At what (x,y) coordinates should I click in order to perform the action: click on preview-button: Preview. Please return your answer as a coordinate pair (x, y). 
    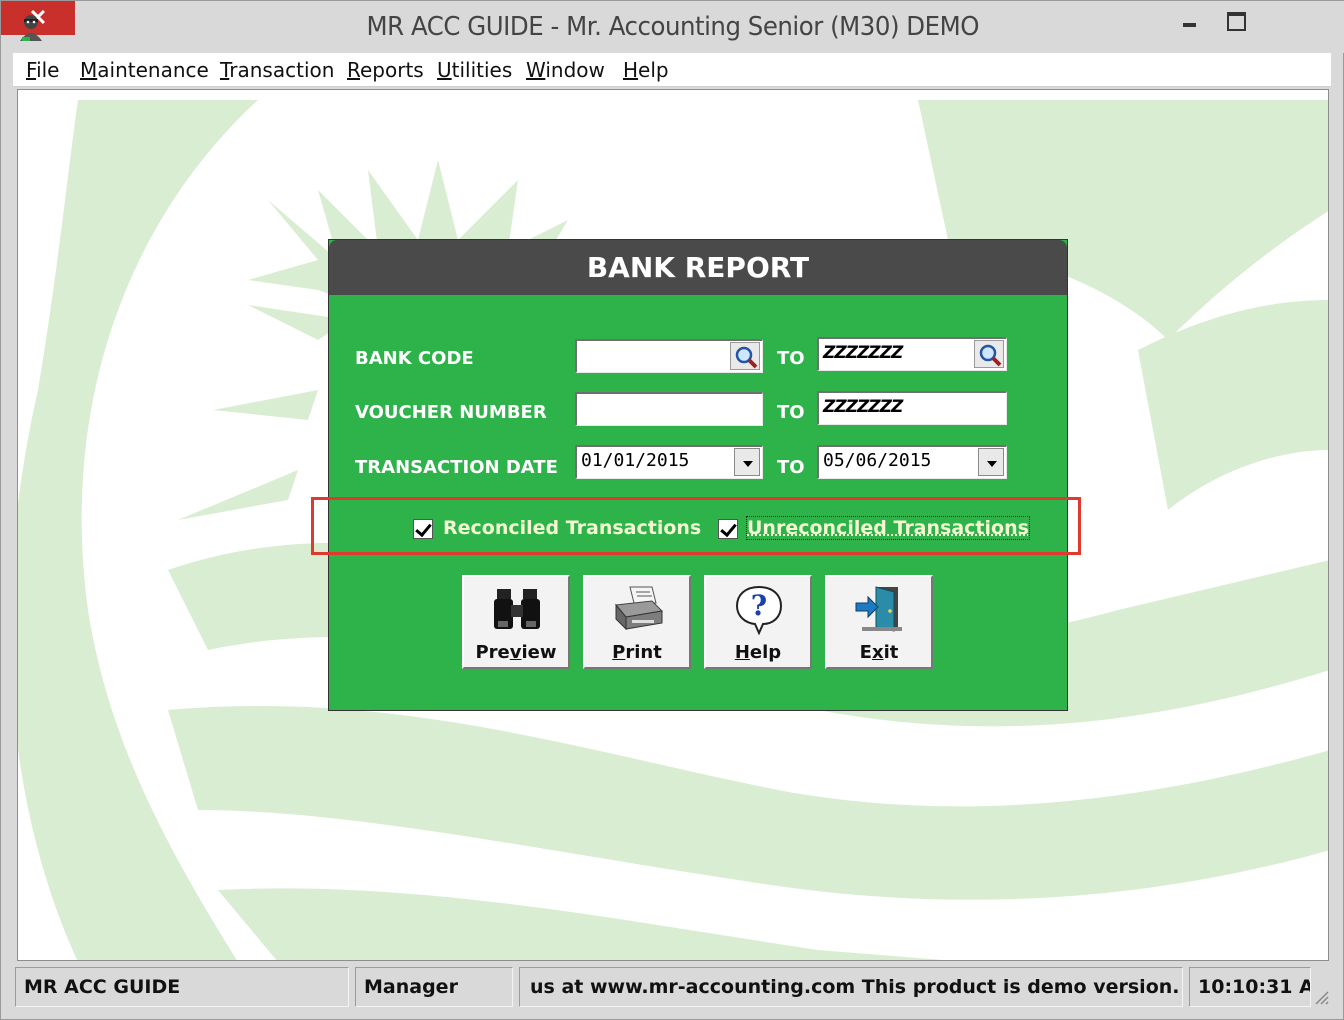
    Looking at the image, I should click on (516, 622).